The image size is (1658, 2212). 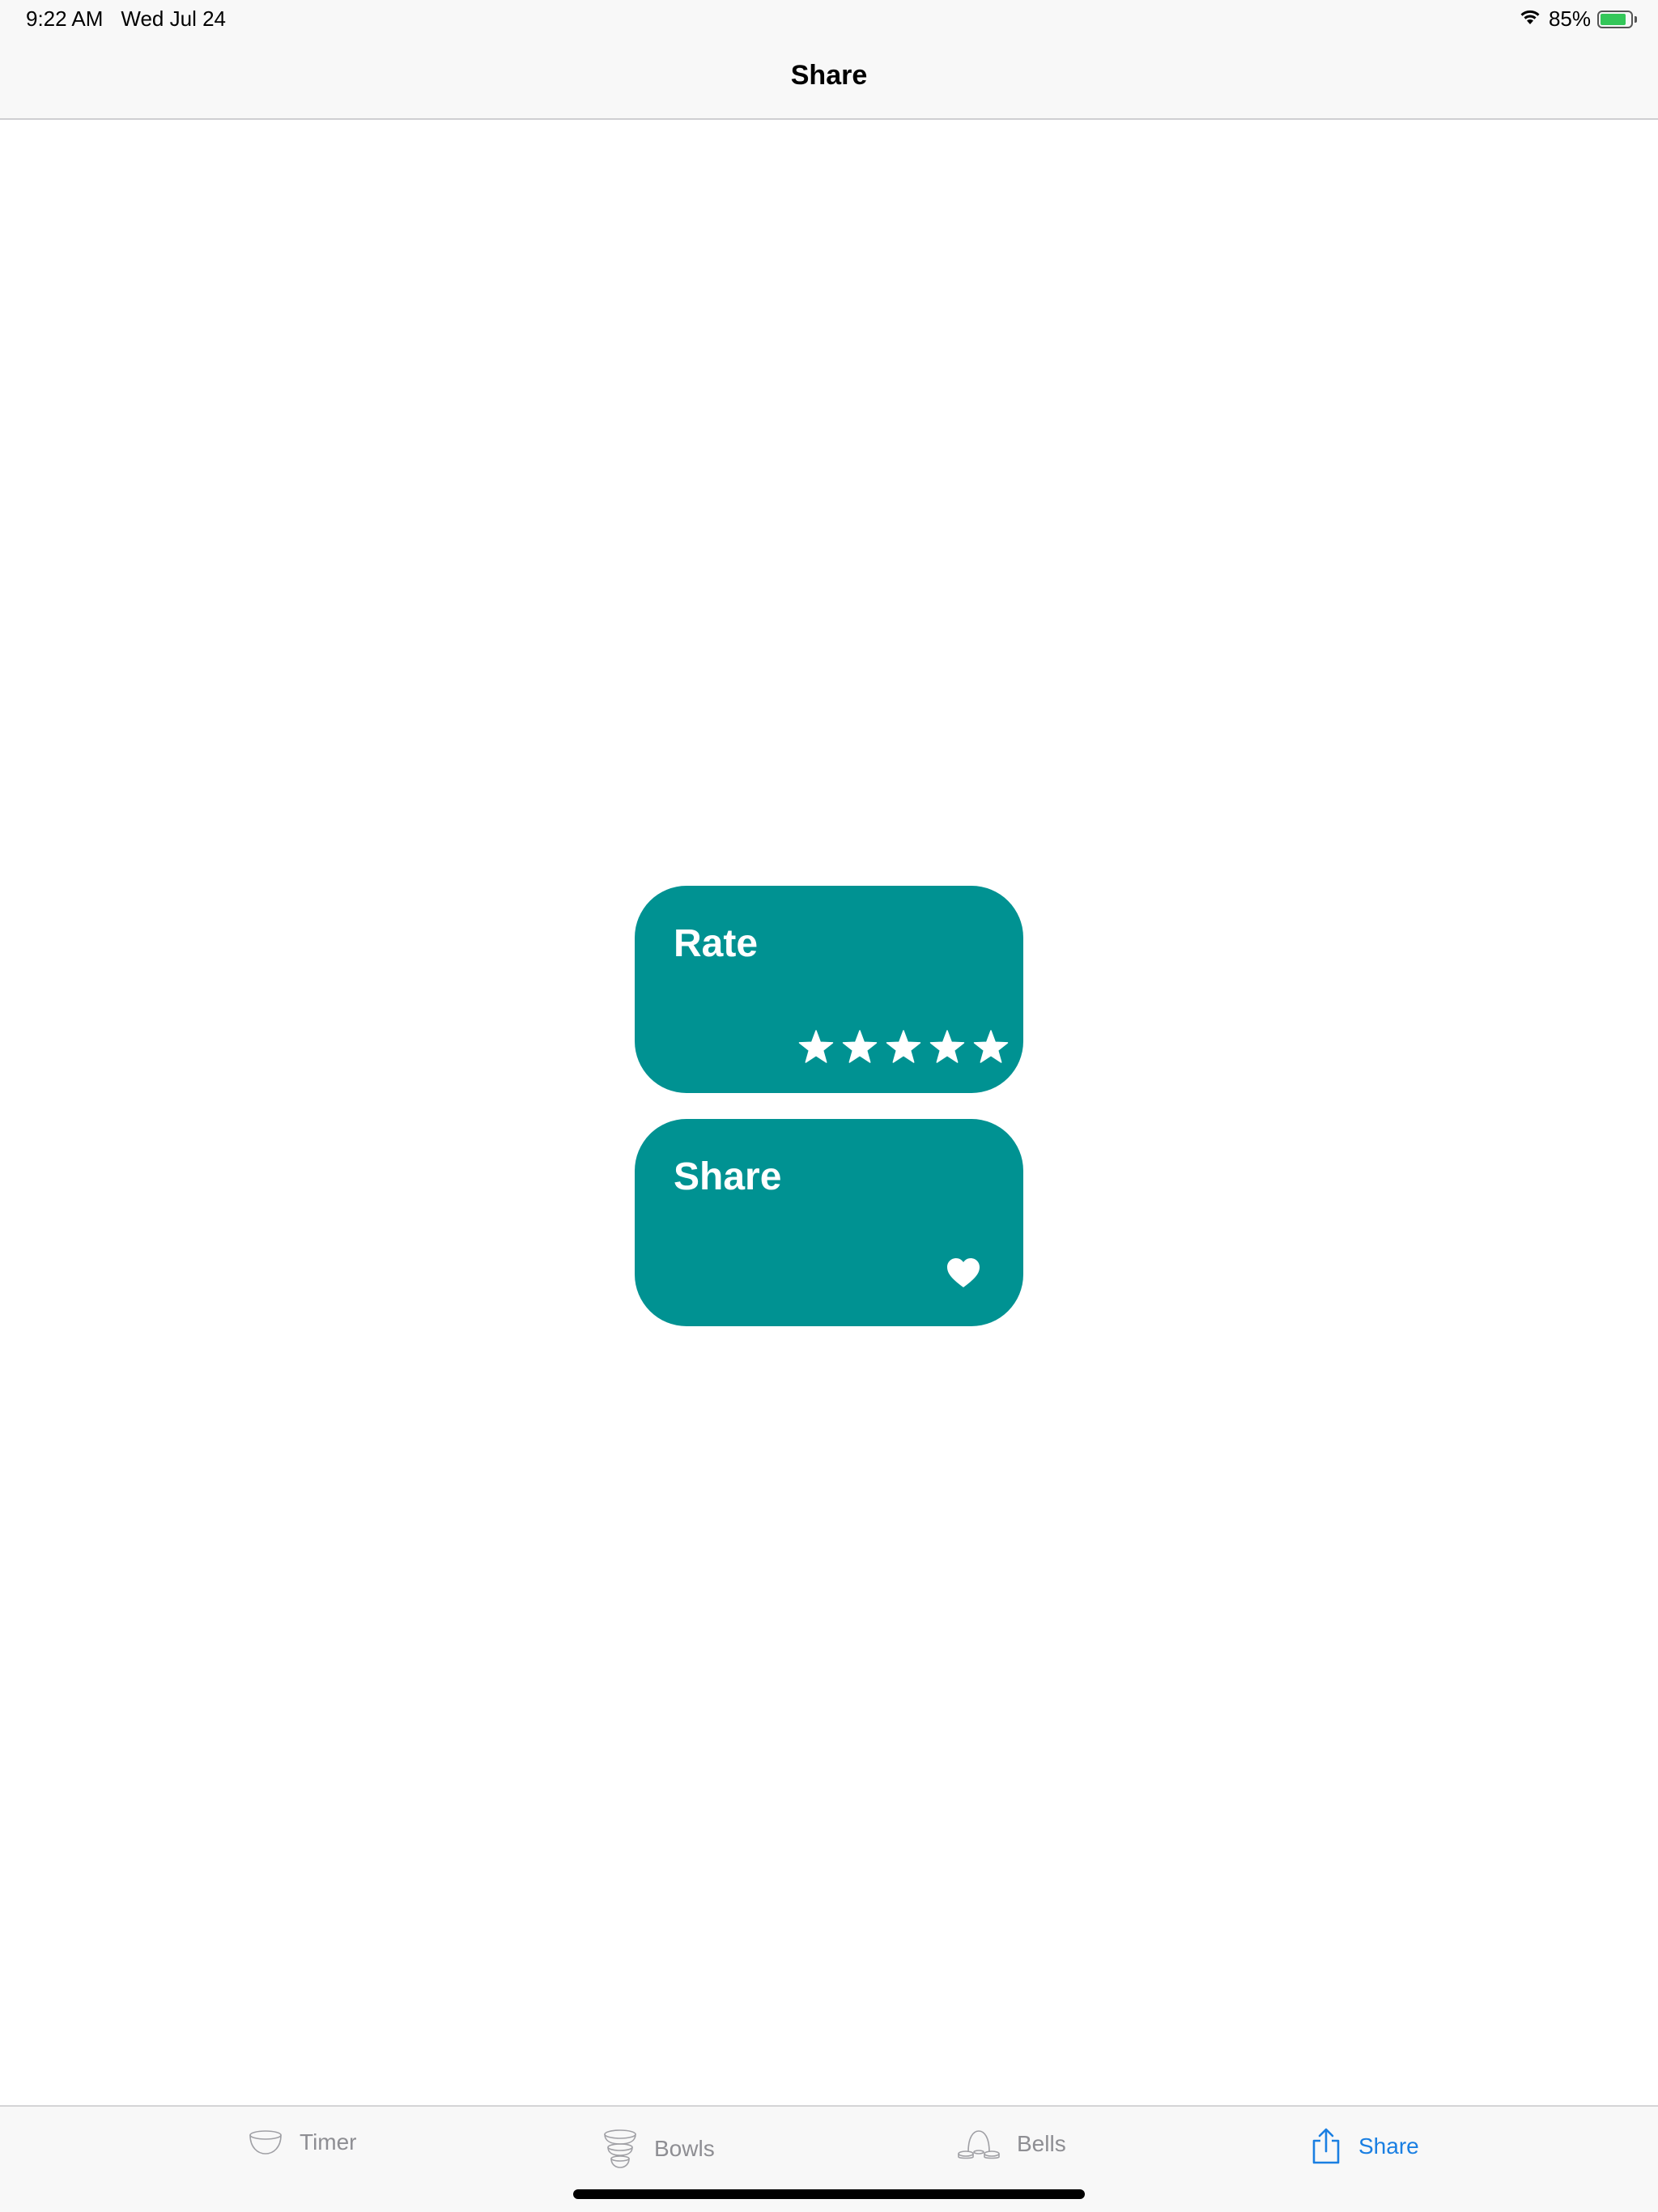 I want to click on status-time: 9:22 AM, so click(x=65, y=19).